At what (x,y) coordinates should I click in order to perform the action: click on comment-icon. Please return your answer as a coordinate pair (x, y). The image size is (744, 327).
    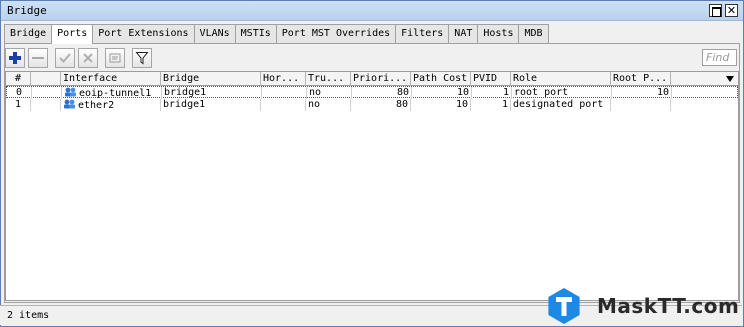
    Looking at the image, I should click on (115, 58).